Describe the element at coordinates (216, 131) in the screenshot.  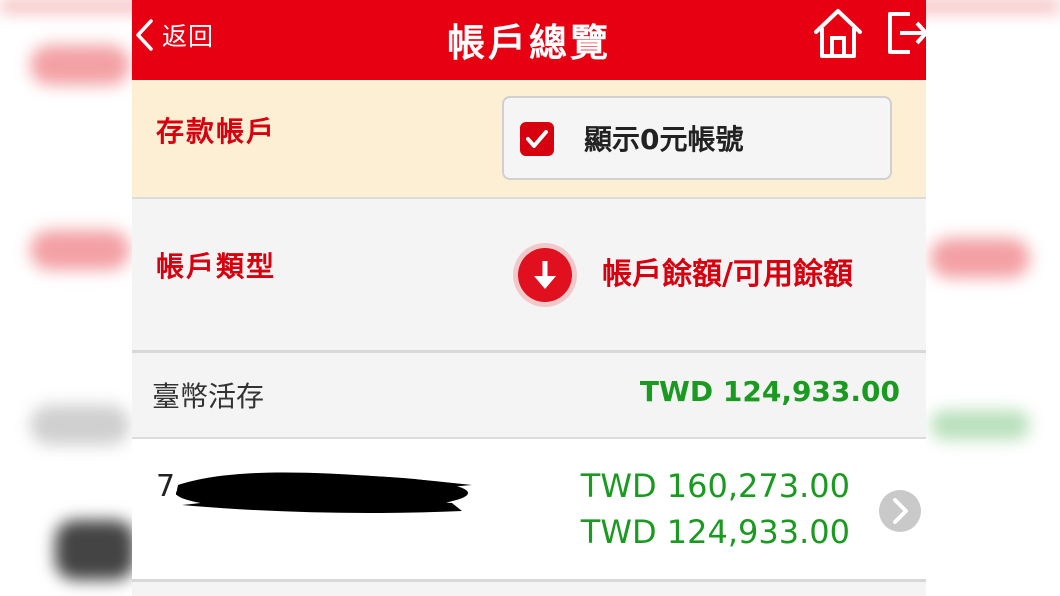
I see `deposit-section-label: 存款帳戶` at that location.